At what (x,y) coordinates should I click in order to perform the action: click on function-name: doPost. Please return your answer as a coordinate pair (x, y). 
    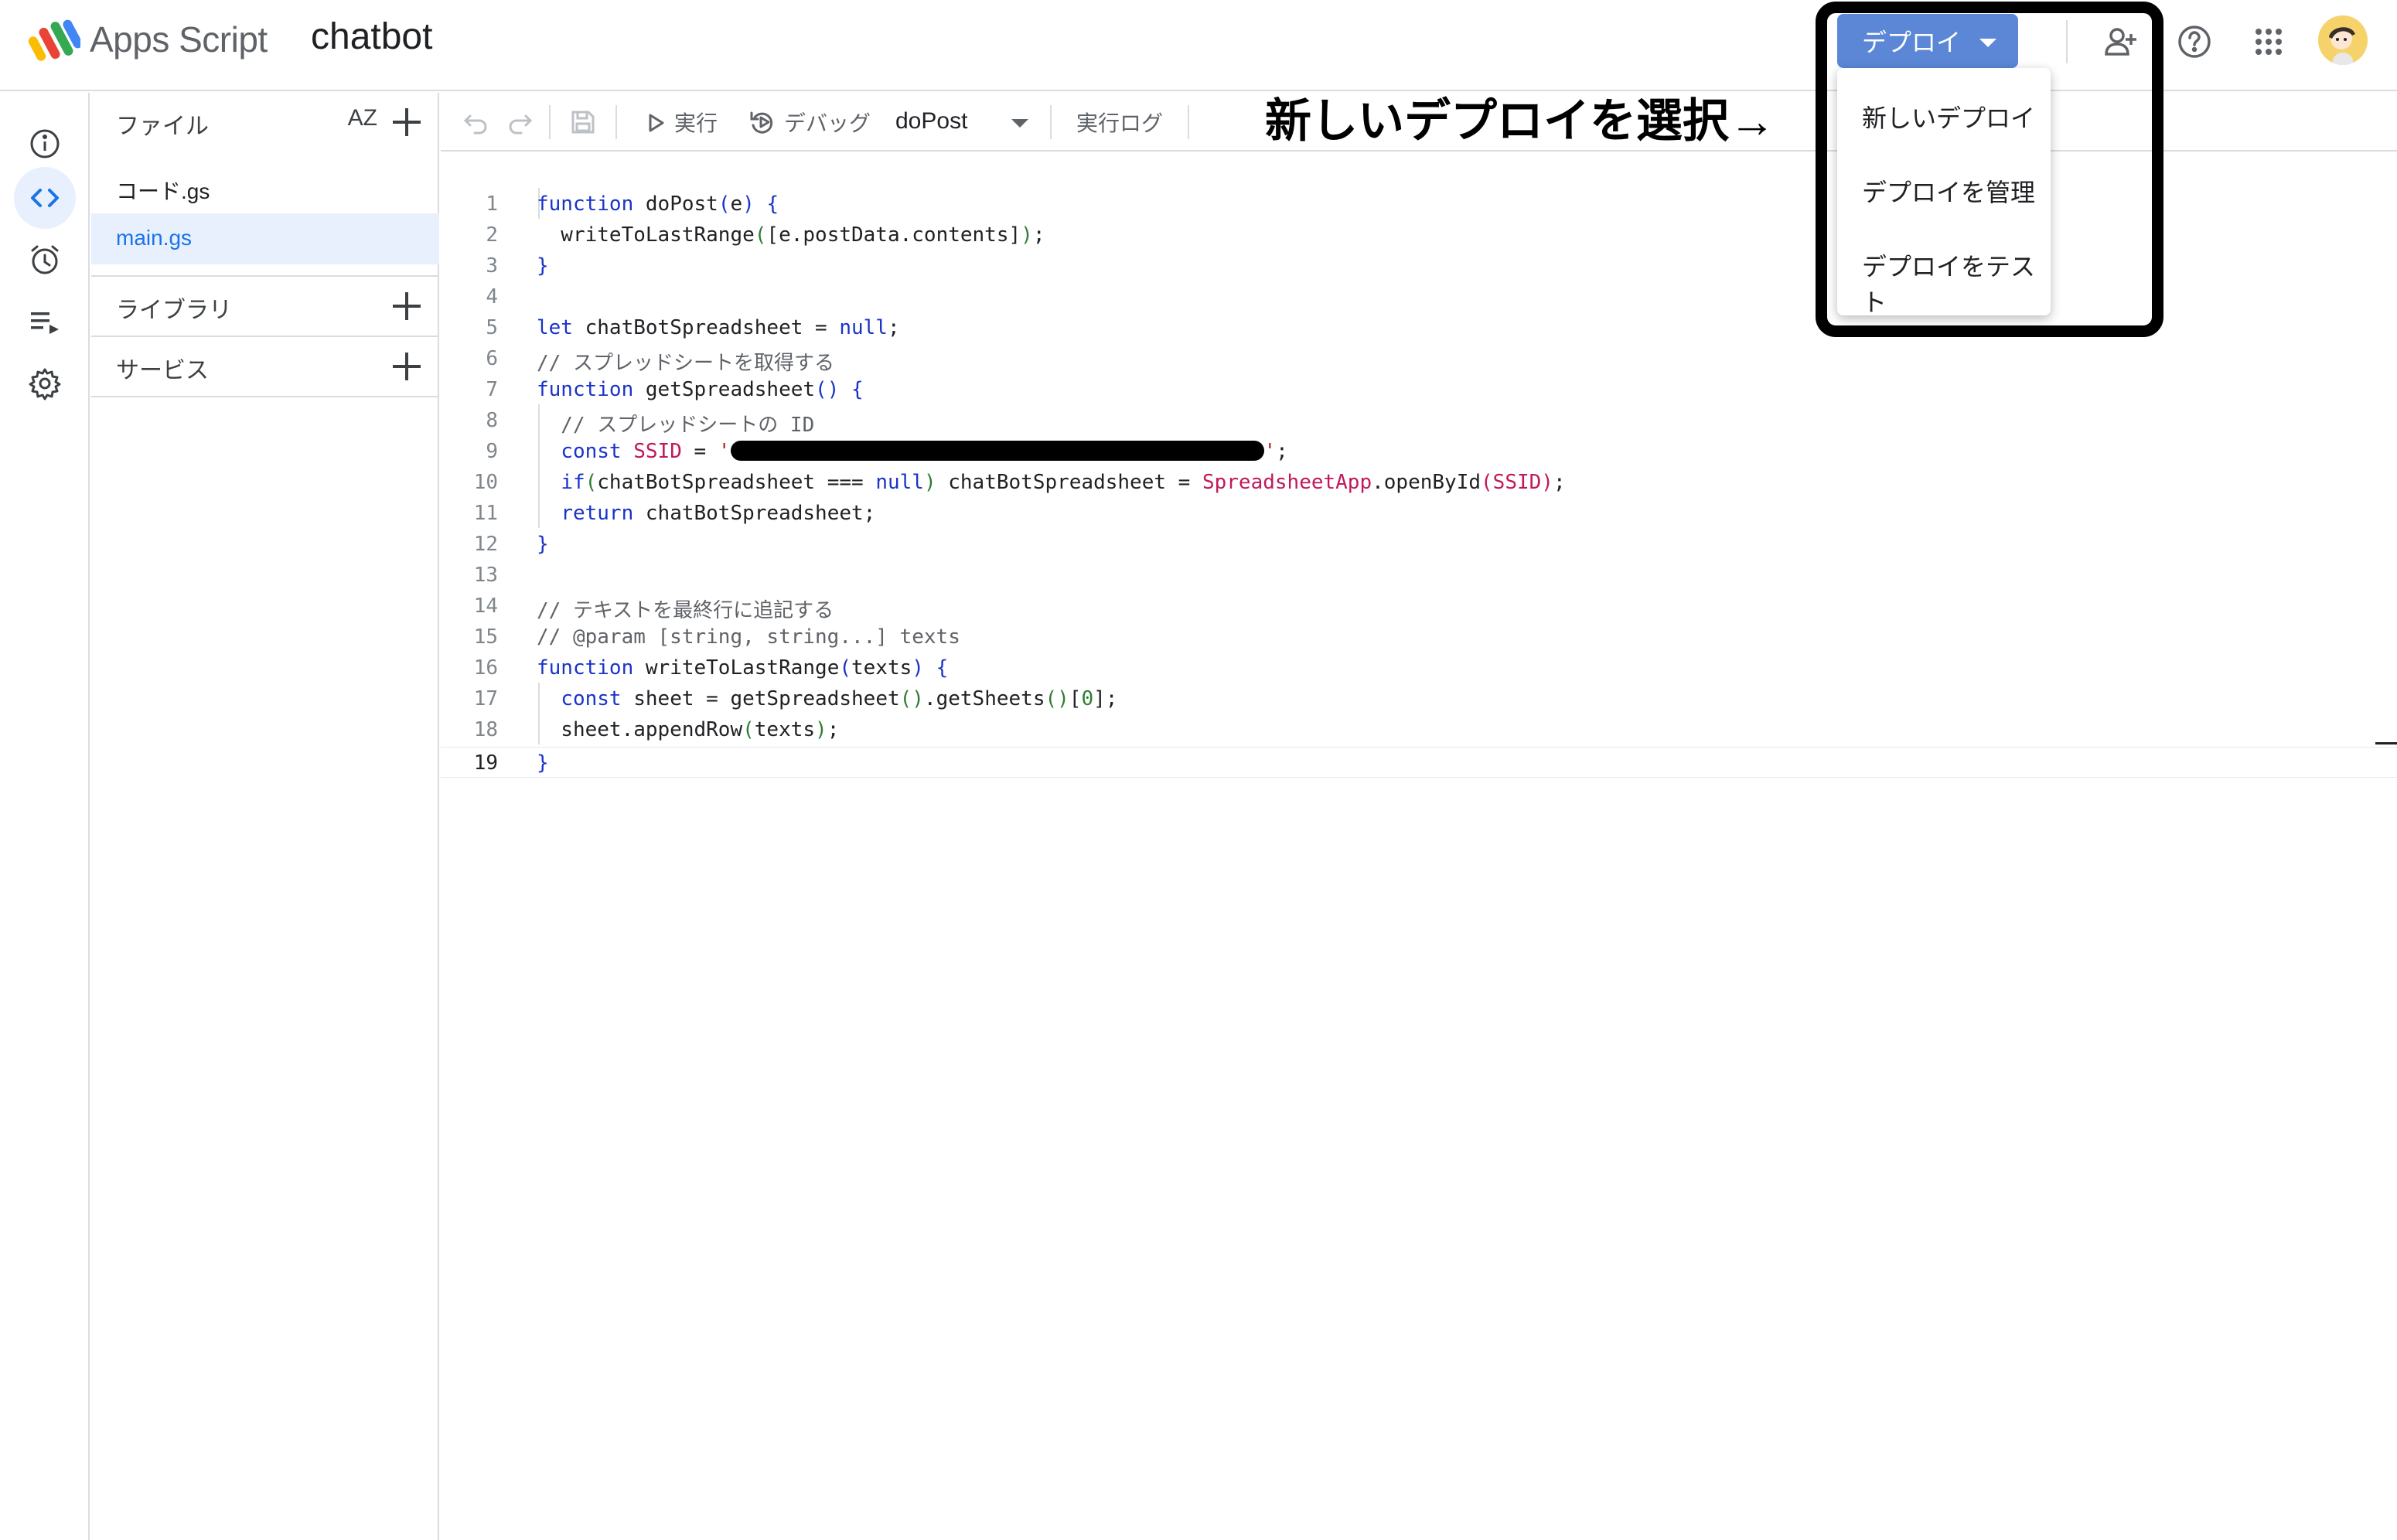
    Looking at the image, I should click on (931, 121).